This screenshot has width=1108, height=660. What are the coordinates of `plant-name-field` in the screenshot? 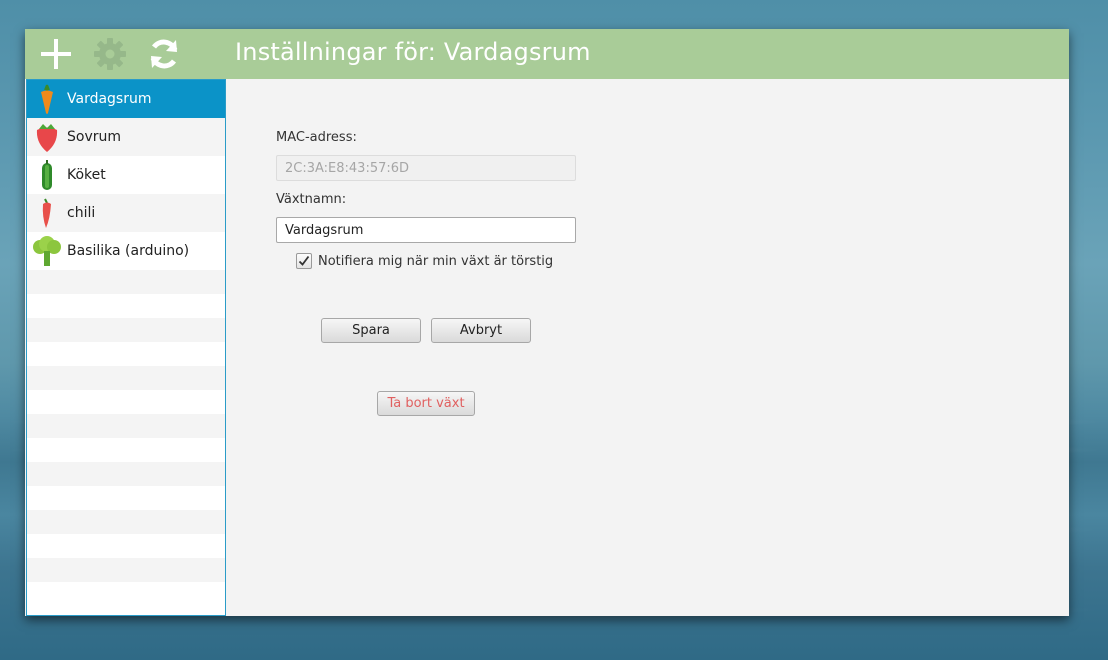 It's located at (426, 230).